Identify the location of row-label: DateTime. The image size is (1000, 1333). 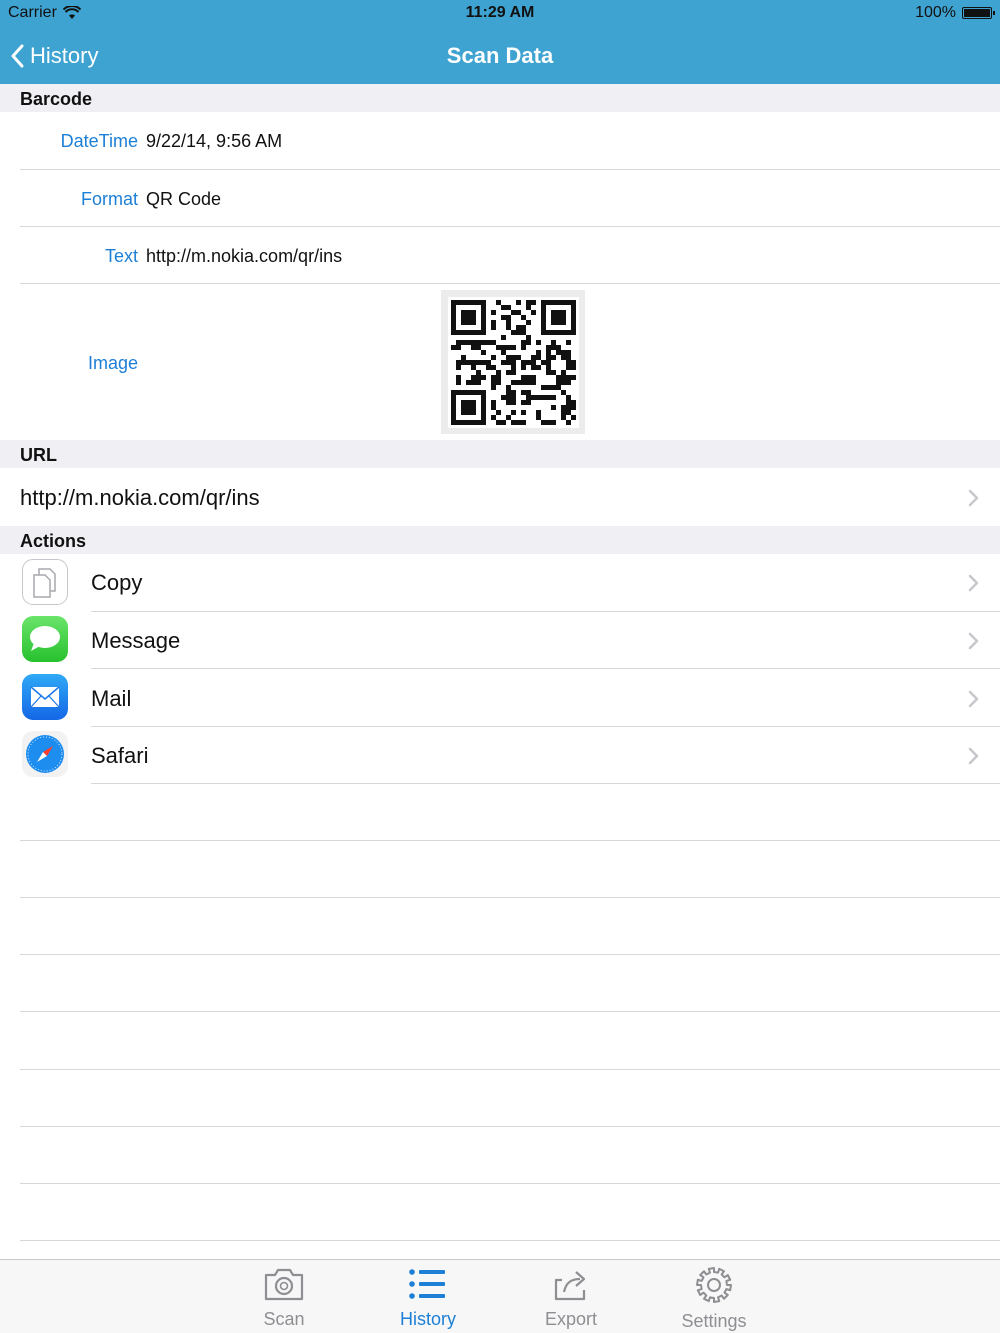
(99, 141).